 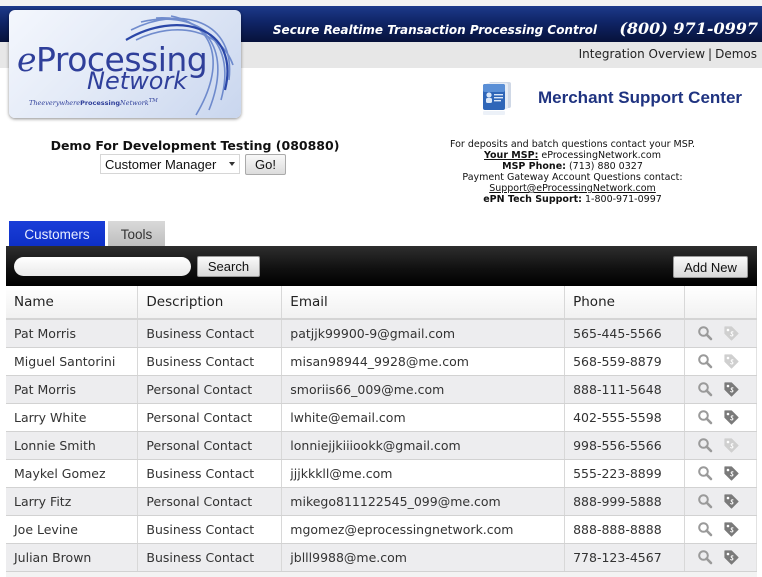 What do you see at coordinates (102, 266) in the screenshot?
I see `search-input` at bounding box center [102, 266].